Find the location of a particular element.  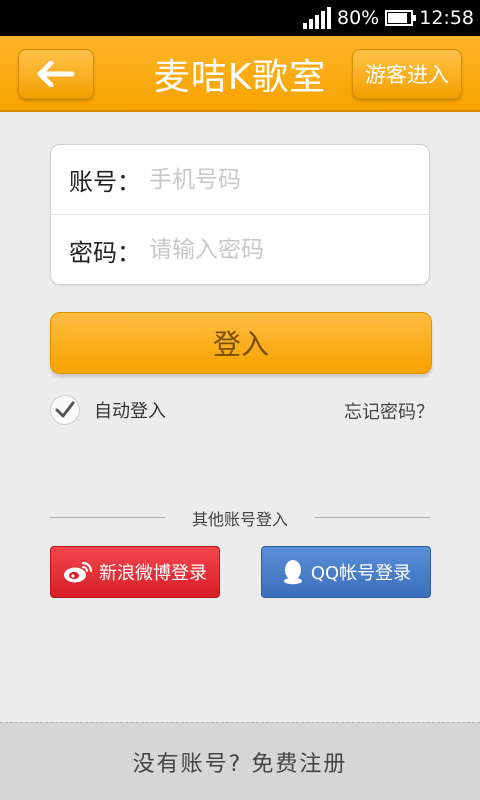

back-button is located at coordinates (56, 74).